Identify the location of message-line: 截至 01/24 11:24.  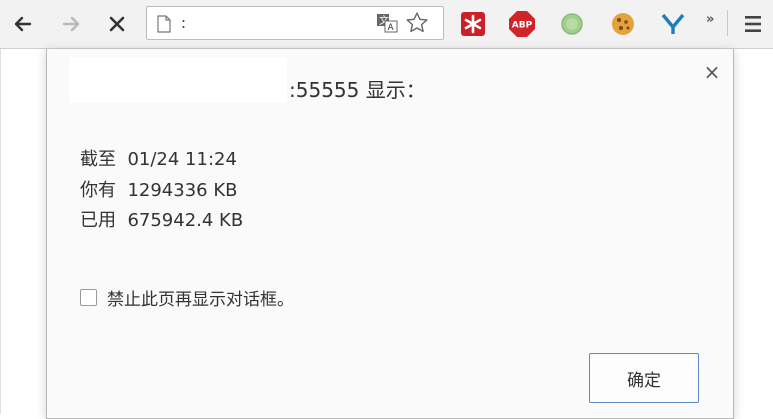
(161, 160).